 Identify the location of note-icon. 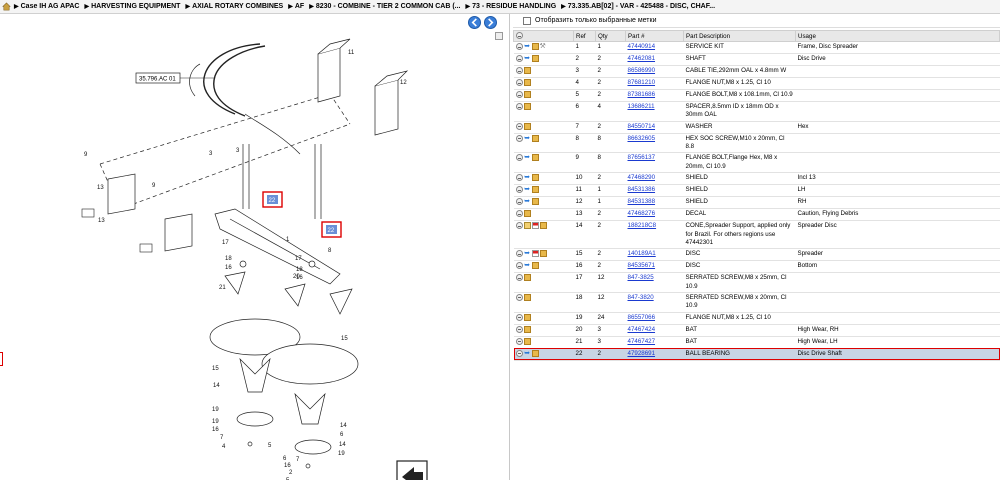
(527, 226).